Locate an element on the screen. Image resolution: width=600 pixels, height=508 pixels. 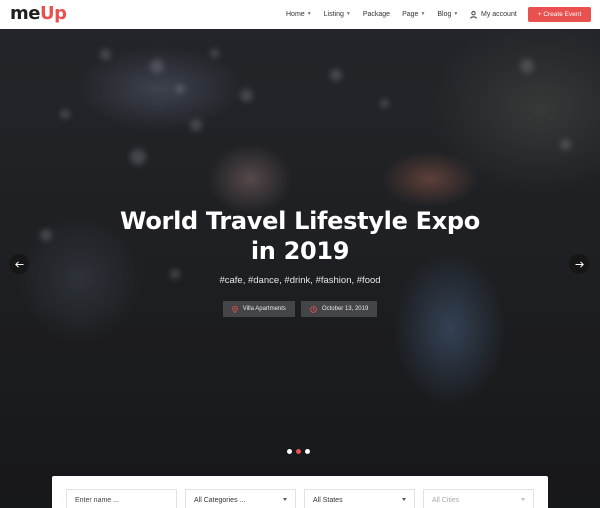
location-chip: Villa Apartments is located at coordinates (258, 309).